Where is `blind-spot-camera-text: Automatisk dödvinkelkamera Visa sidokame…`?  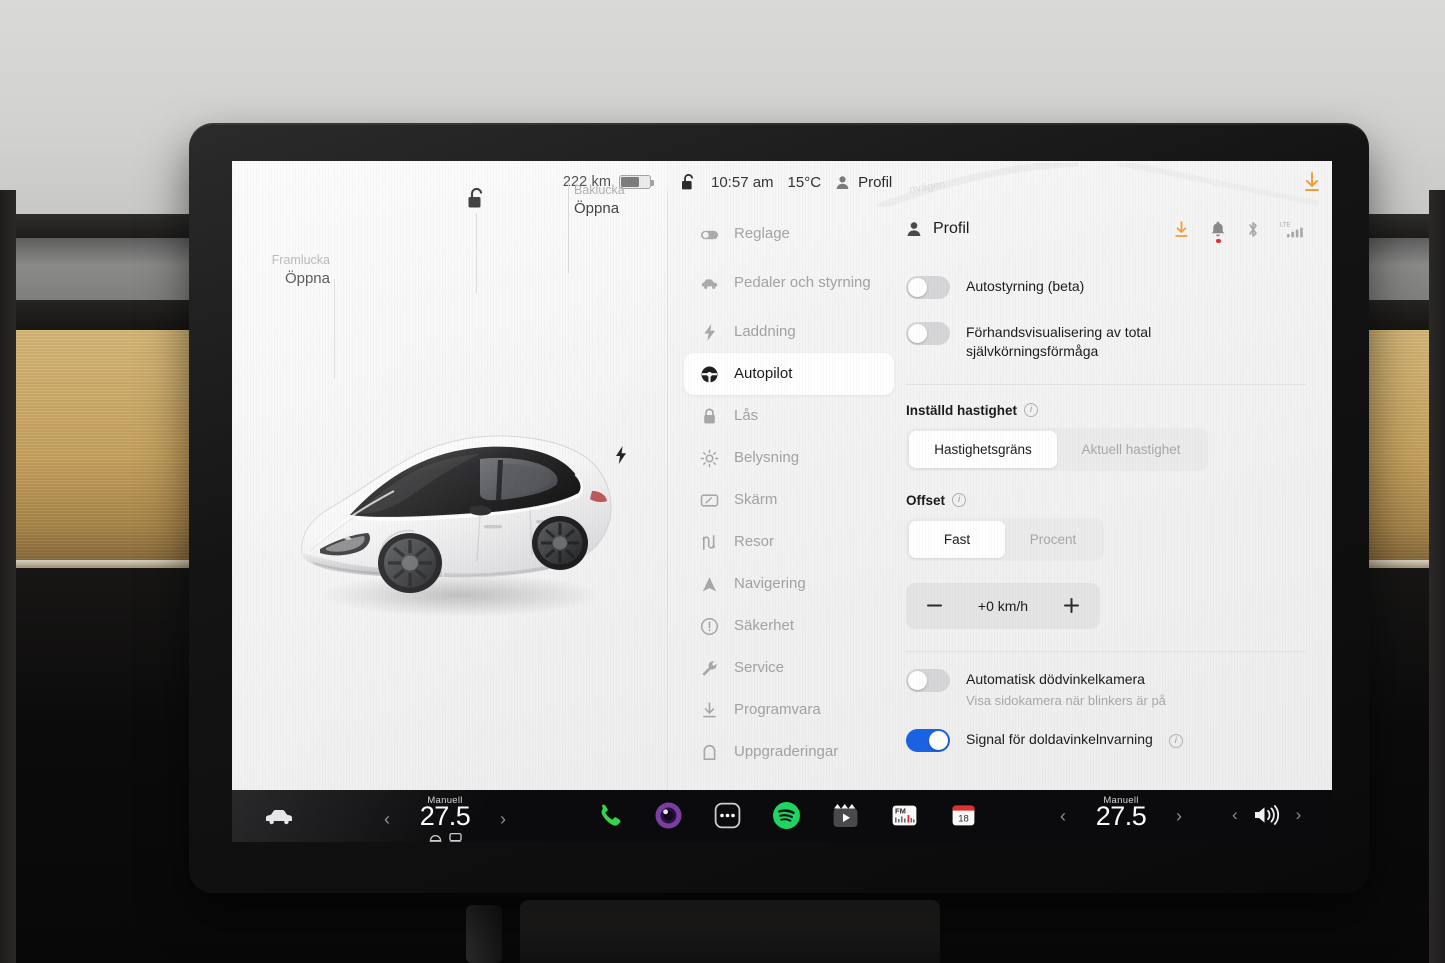 blind-spot-camera-text: Automatisk dödvinkelkamera Visa sidokame… is located at coordinates (1066, 689).